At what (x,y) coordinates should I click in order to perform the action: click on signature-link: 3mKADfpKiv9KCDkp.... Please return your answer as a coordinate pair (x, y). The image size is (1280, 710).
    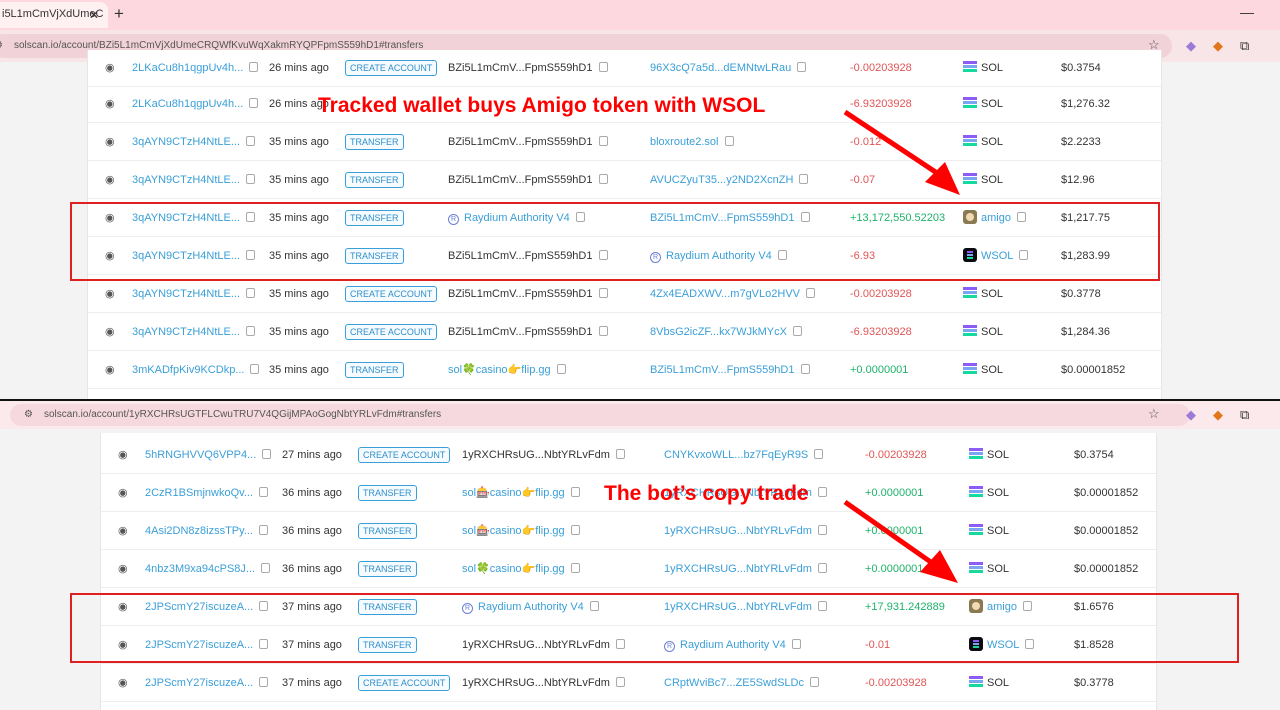
    Looking at the image, I should click on (188, 370).